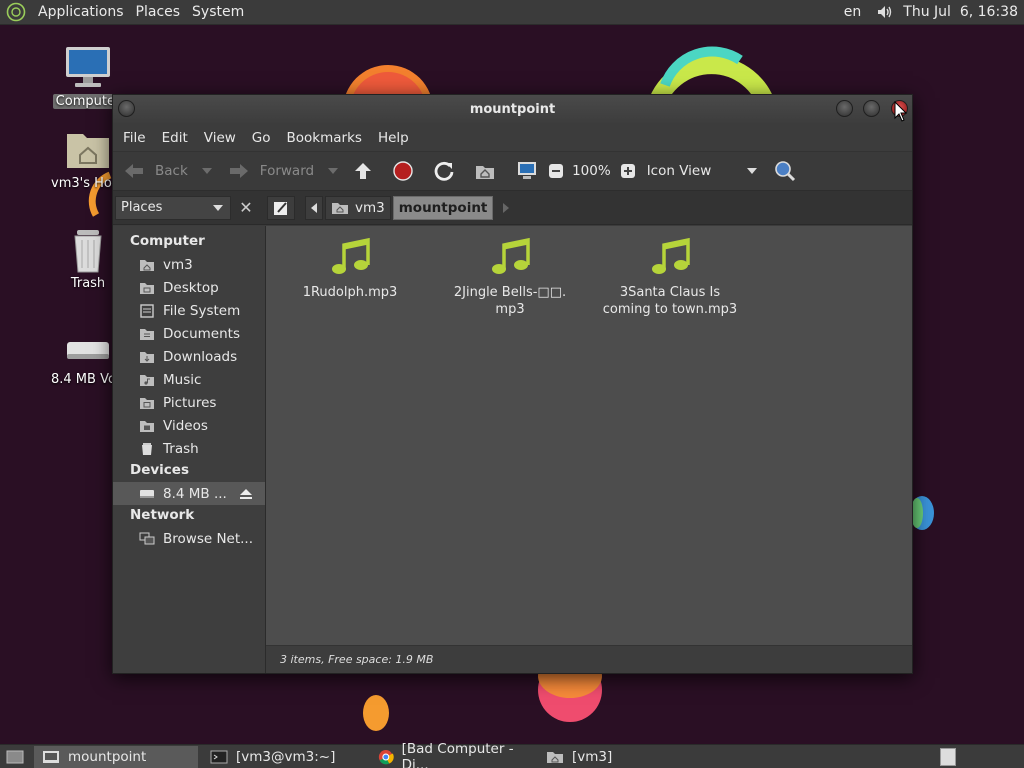  What do you see at coordinates (948, 756) in the screenshot?
I see `workspace-switcher` at bounding box center [948, 756].